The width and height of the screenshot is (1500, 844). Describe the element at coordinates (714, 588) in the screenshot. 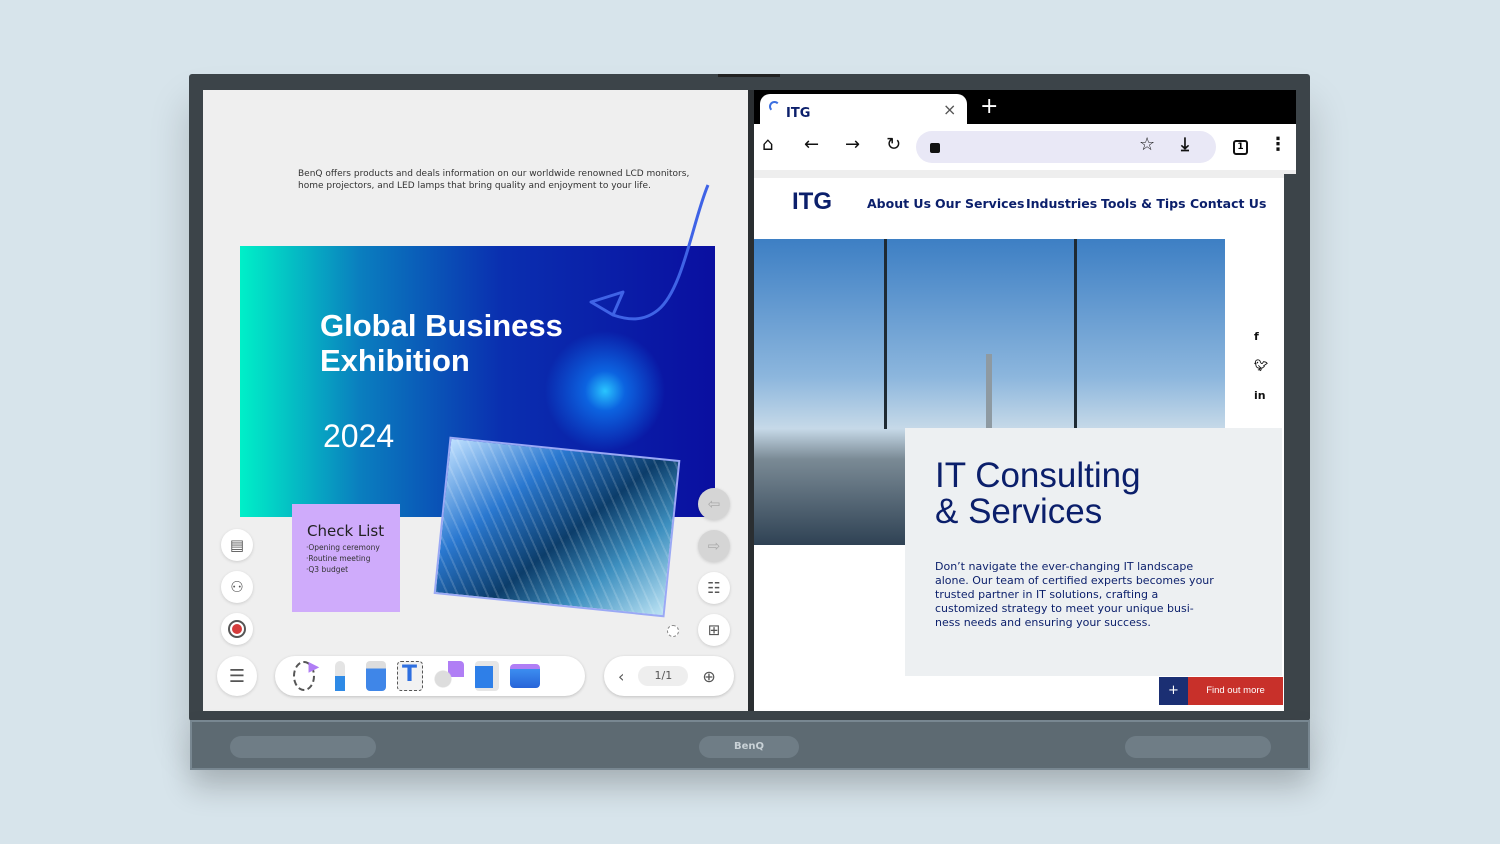

I see `settings-panel-icon: ☷` at that location.